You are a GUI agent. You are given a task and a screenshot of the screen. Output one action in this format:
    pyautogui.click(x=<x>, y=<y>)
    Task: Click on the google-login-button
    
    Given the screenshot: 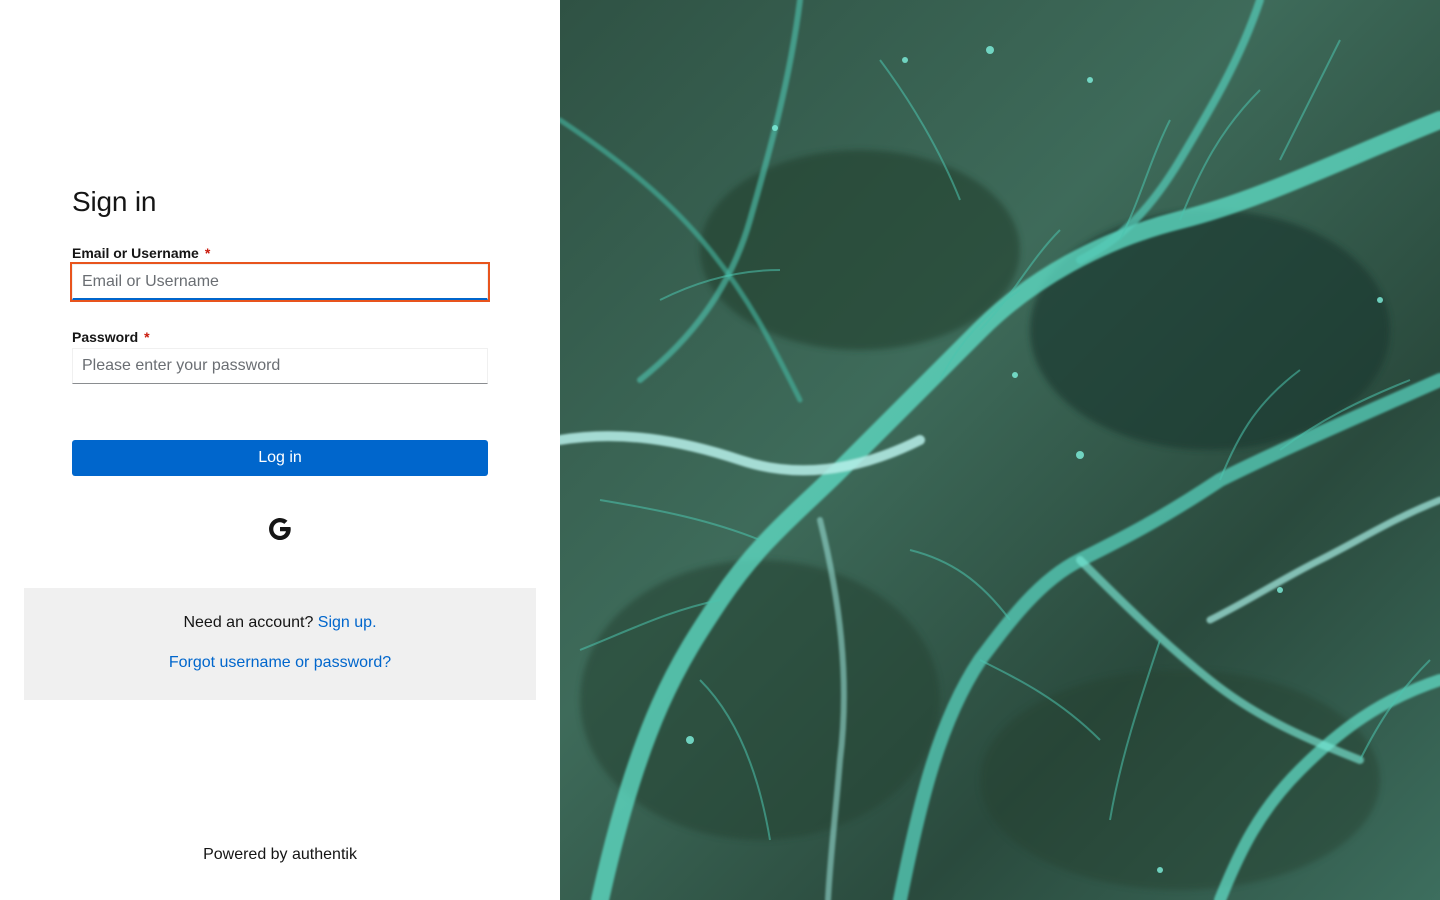 What is the action you would take?
    pyautogui.click(x=280, y=529)
    